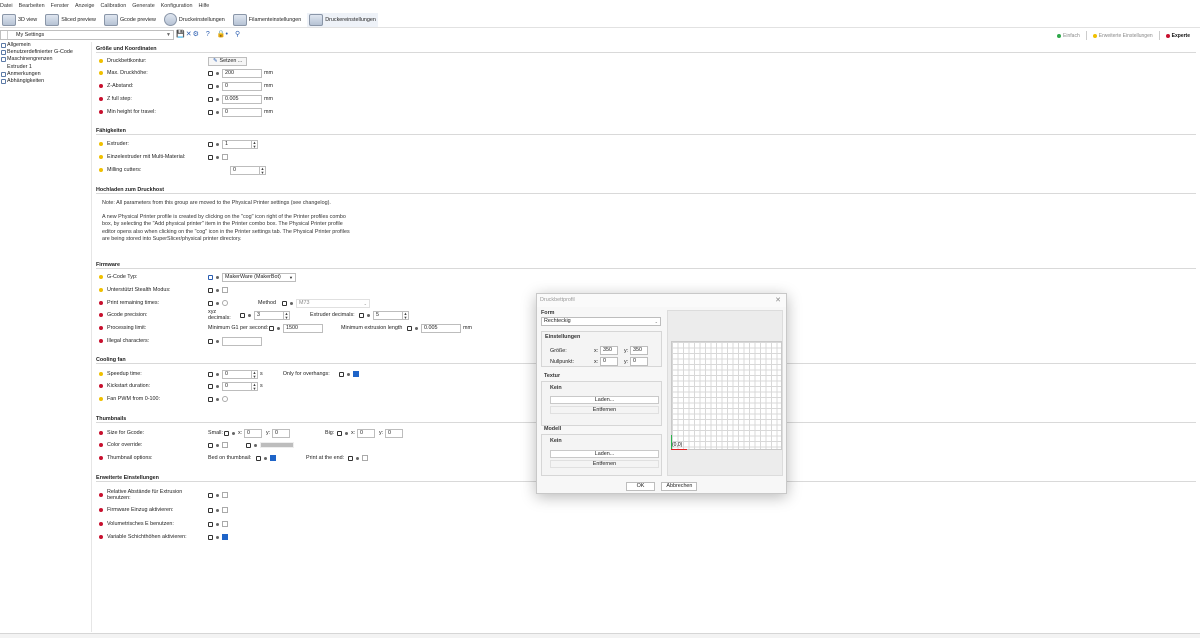  Describe the element at coordinates (281, 433) in the screenshot. I see `small-y-input: 0` at that location.